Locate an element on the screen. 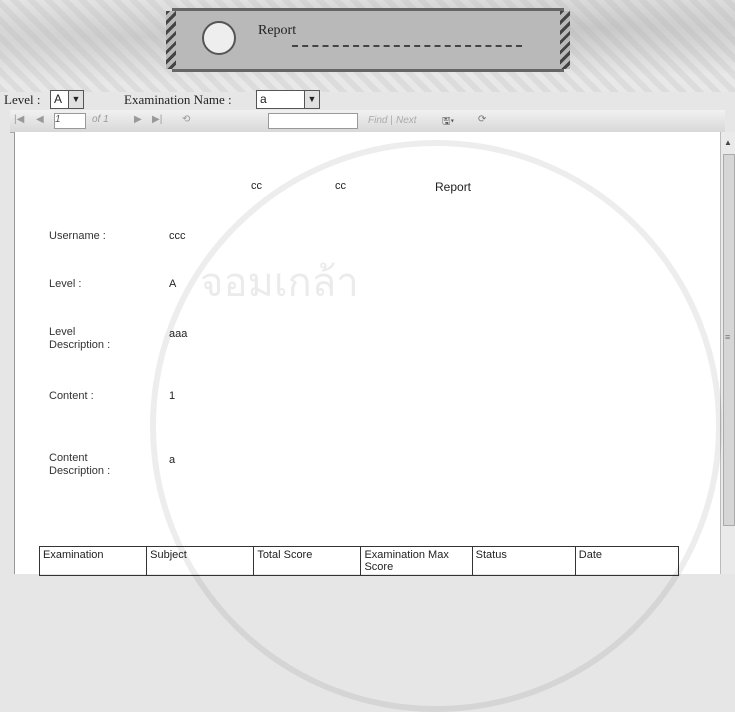  level-label: Level : is located at coordinates (22, 99).